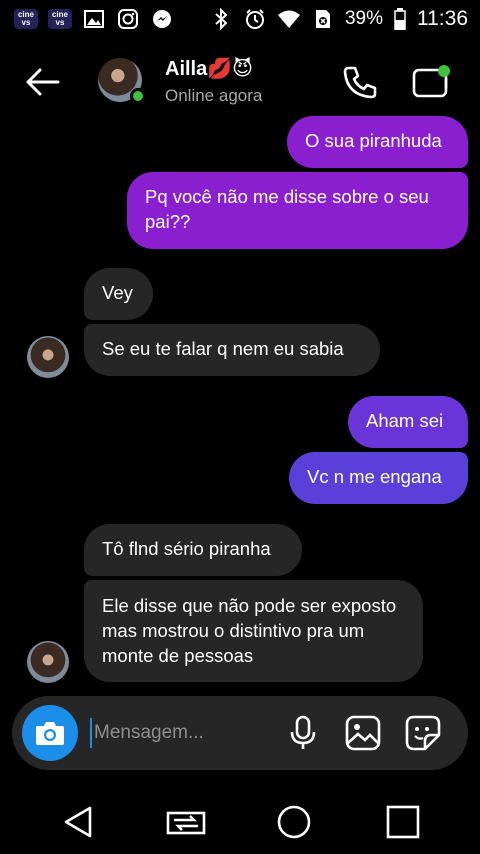 This screenshot has width=480, height=854. What do you see at coordinates (377, 142) in the screenshot?
I see `message-bubble-outgoing: O sua piranhuda` at bounding box center [377, 142].